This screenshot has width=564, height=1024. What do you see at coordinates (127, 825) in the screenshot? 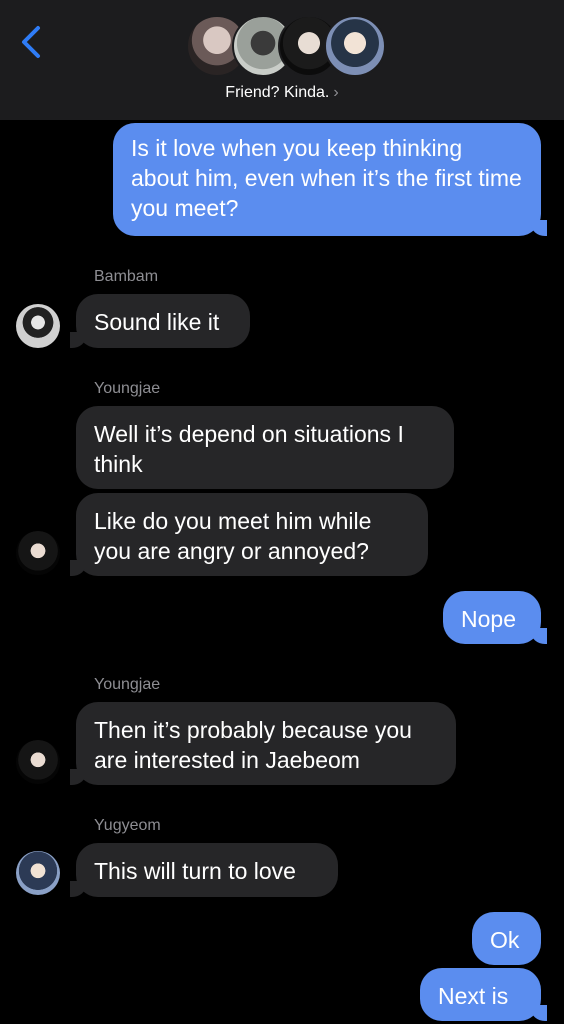
I see `sender-name: Yugyeom` at bounding box center [127, 825].